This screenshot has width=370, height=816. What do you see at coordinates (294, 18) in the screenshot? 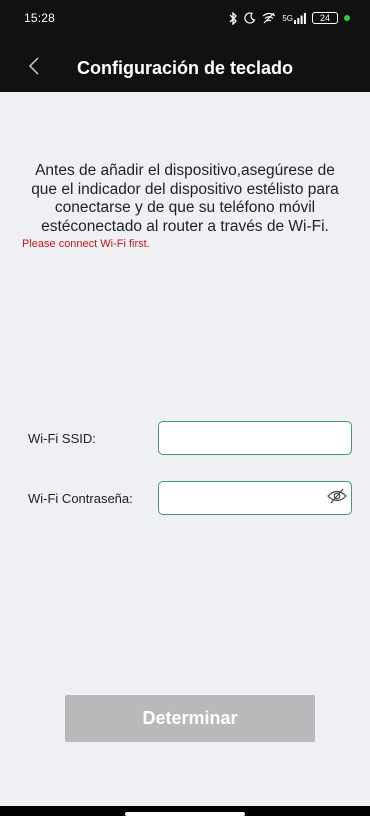
I see `signal-icon: 5G` at bounding box center [294, 18].